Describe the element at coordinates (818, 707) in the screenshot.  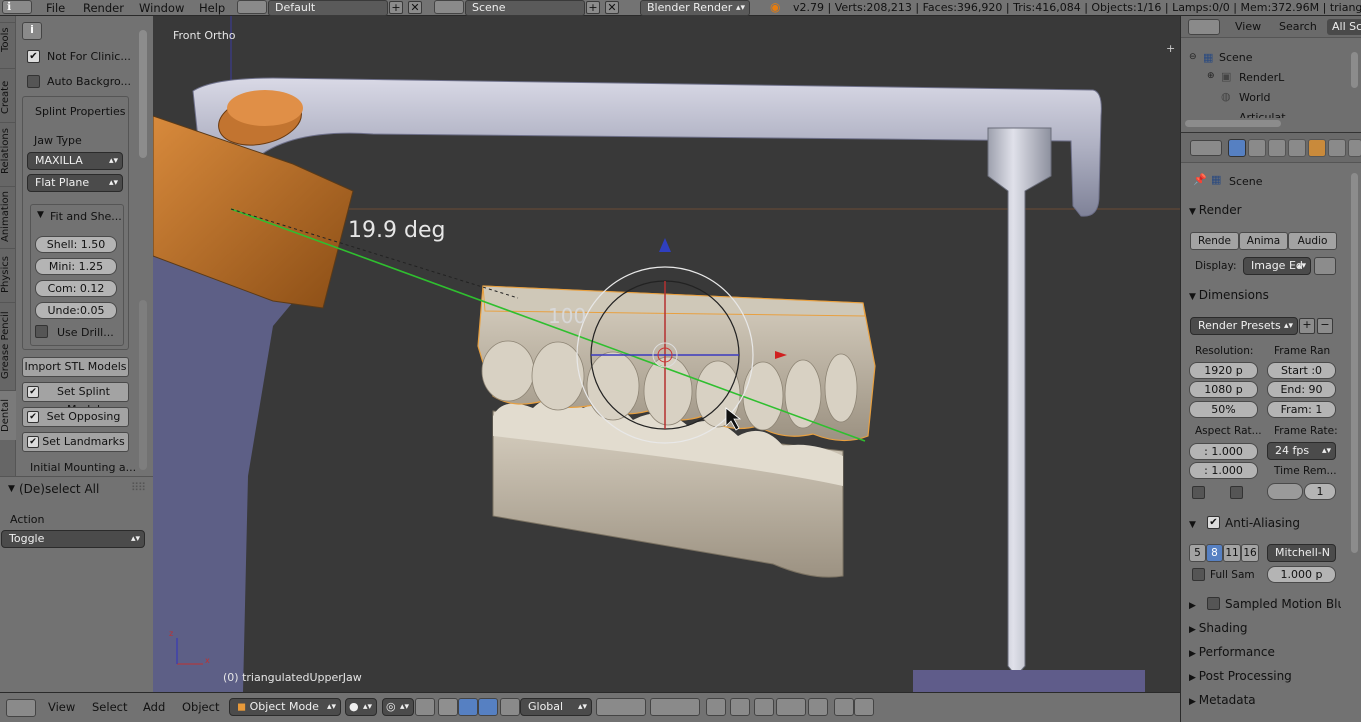
I see `snap-target-icon` at that location.